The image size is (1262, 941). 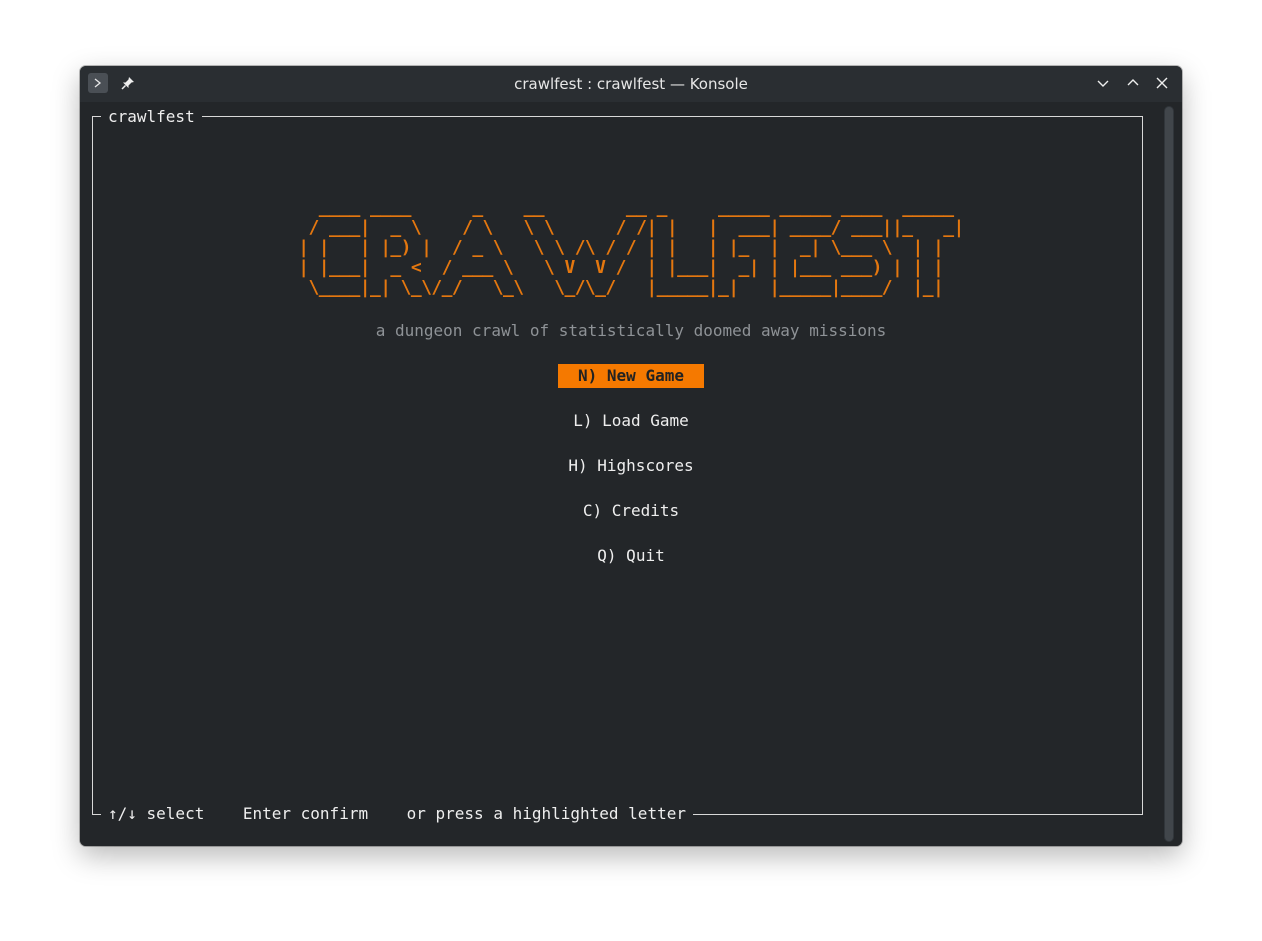 I want to click on chevron-up-icon, so click(x=1133, y=83).